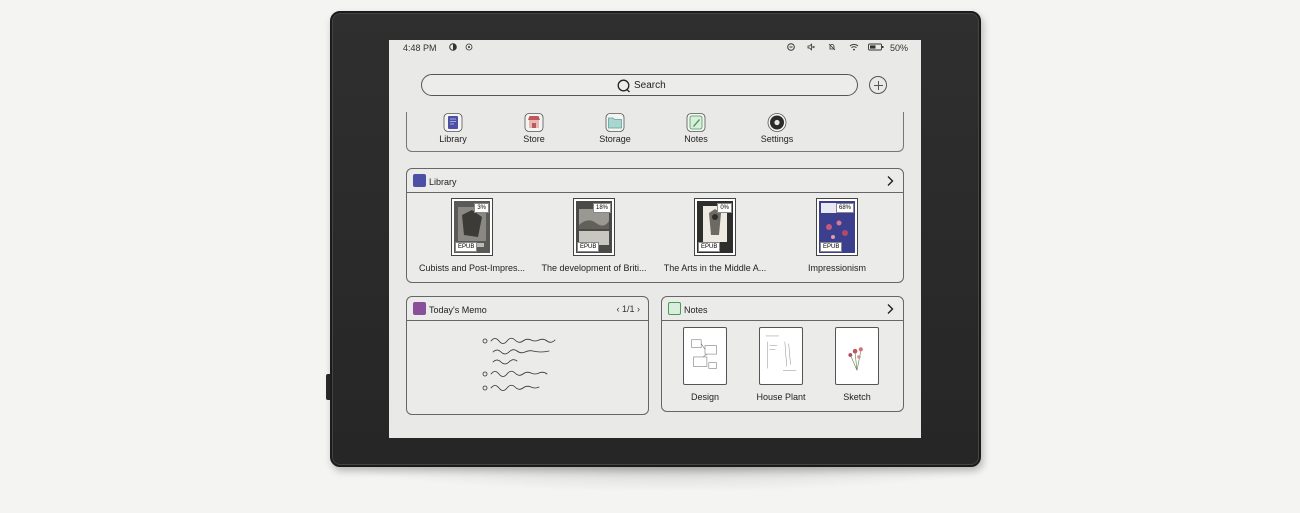 The width and height of the screenshot is (1300, 513). I want to click on notes-widget: Notes Design House Plant Sketch, so click(782, 354).